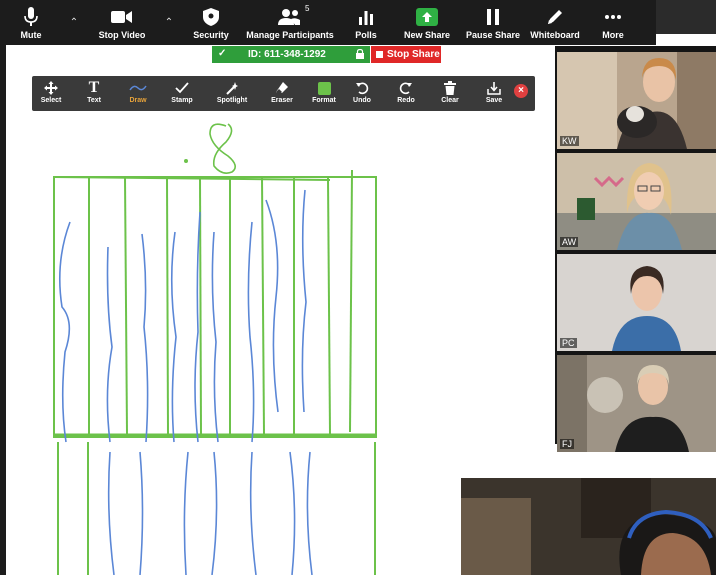 This screenshot has width=716, height=575. What do you see at coordinates (94, 100) in the screenshot?
I see `text-label: Text` at bounding box center [94, 100].